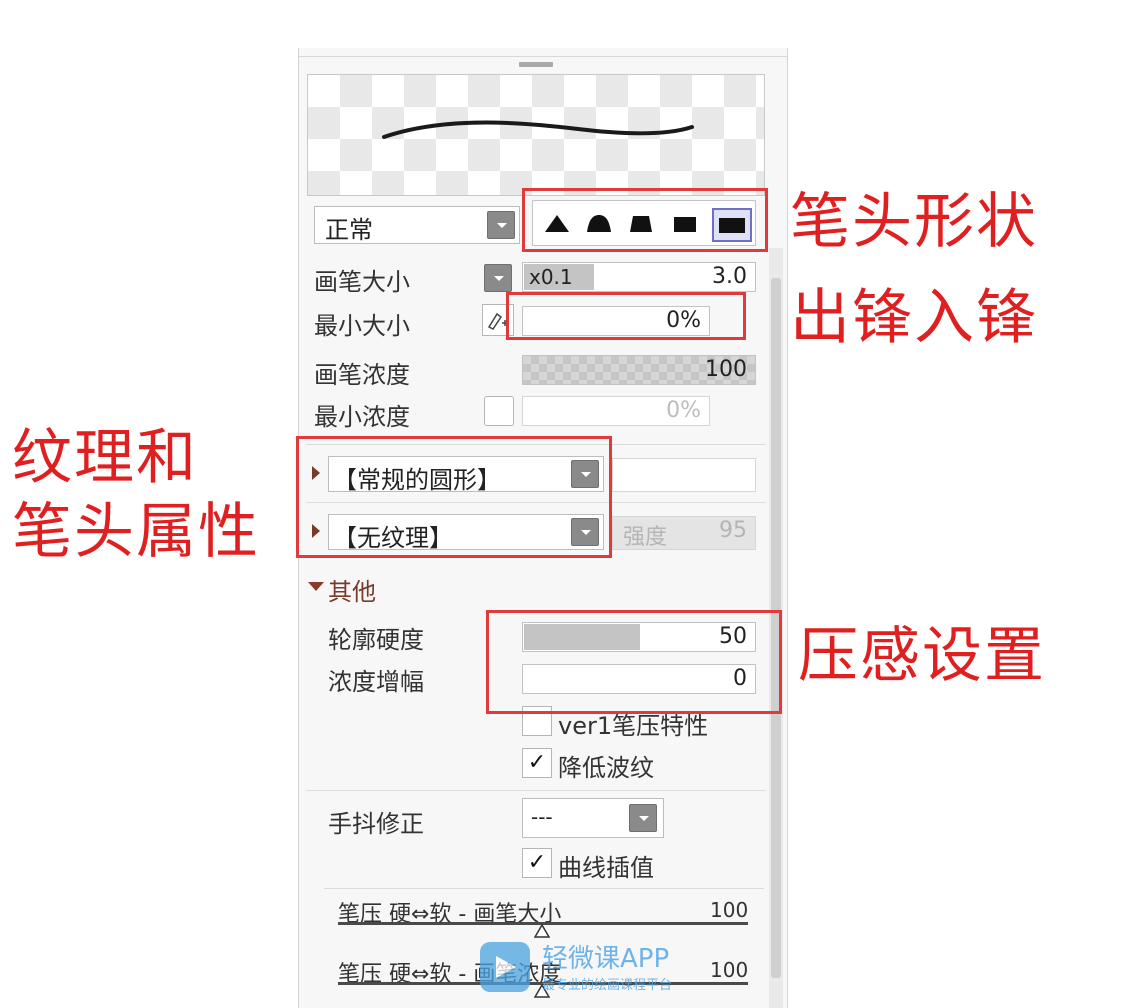 The image size is (1126, 1008). I want to click on watermark-subtitle: 最专业的绘画课程平台, so click(607, 985).